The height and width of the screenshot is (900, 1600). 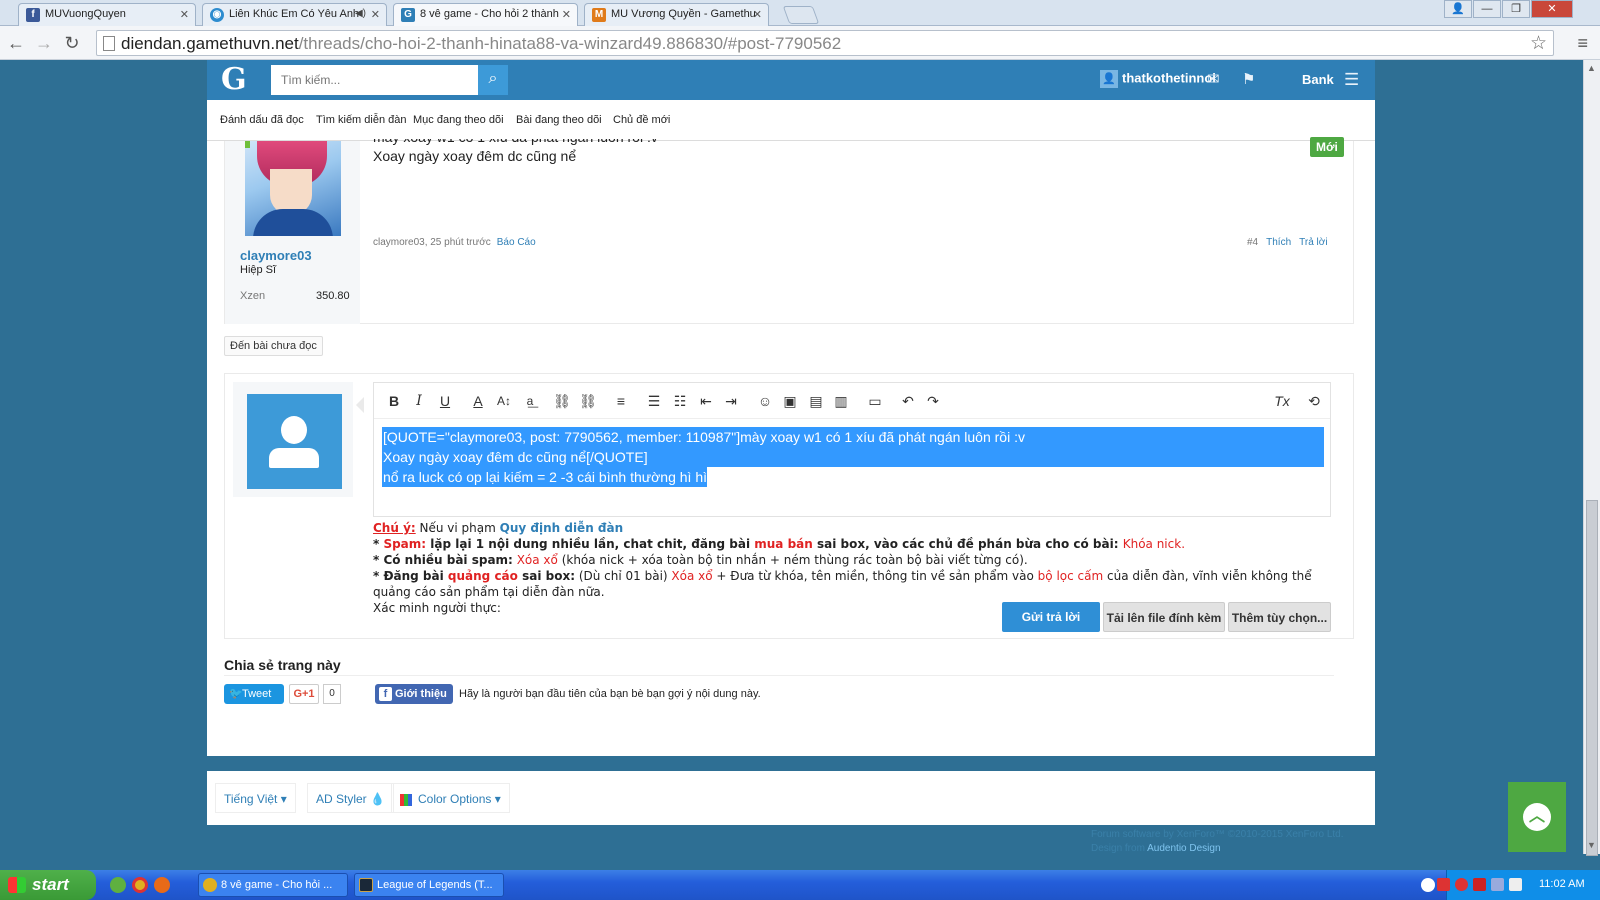 What do you see at coordinates (731, 401) in the screenshot?
I see `indent-icon: ⇥` at bounding box center [731, 401].